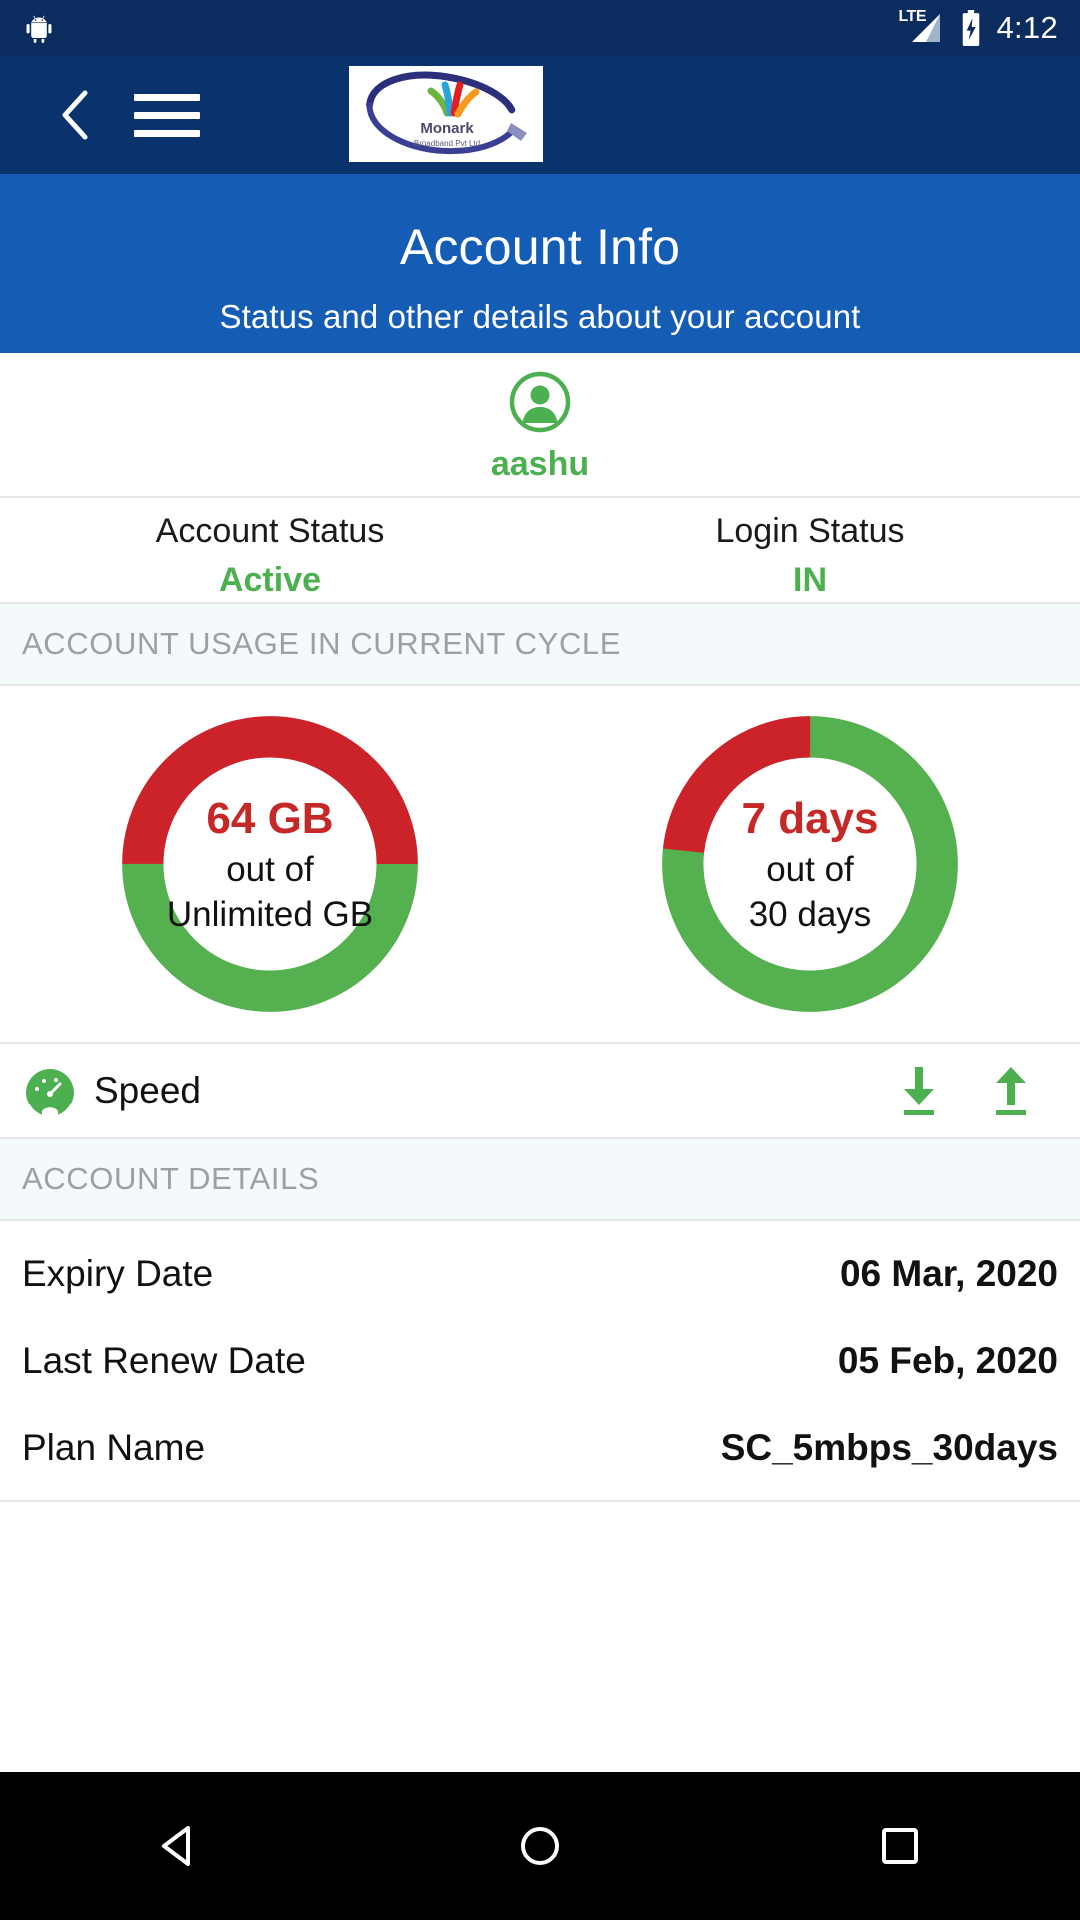 Image resolution: width=1080 pixels, height=1920 pixels. I want to click on nav-back-triangle-icon, so click(180, 1846).